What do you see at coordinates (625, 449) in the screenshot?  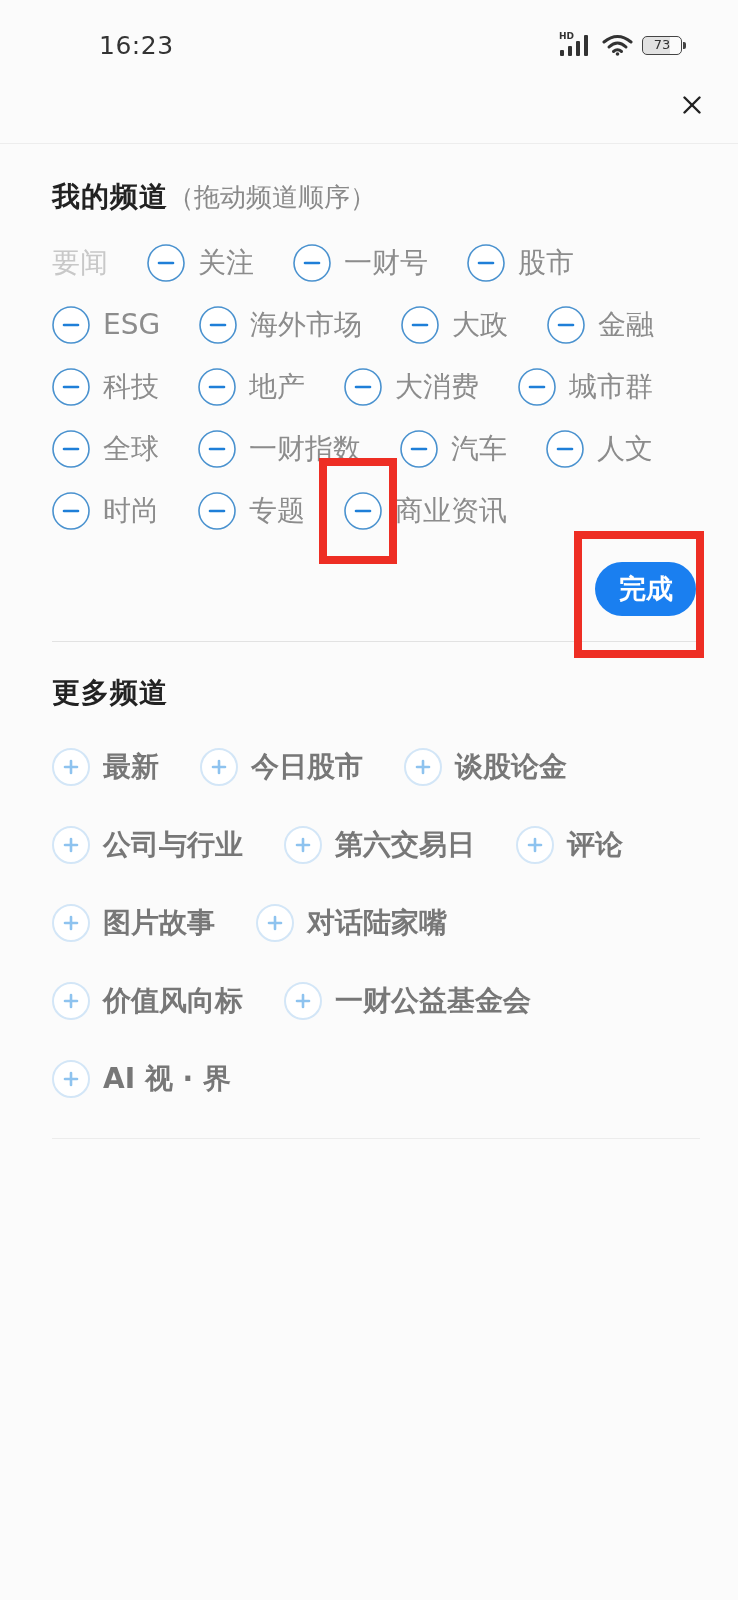 I see `channel-label: 人文` at bounding box center [625, 449].